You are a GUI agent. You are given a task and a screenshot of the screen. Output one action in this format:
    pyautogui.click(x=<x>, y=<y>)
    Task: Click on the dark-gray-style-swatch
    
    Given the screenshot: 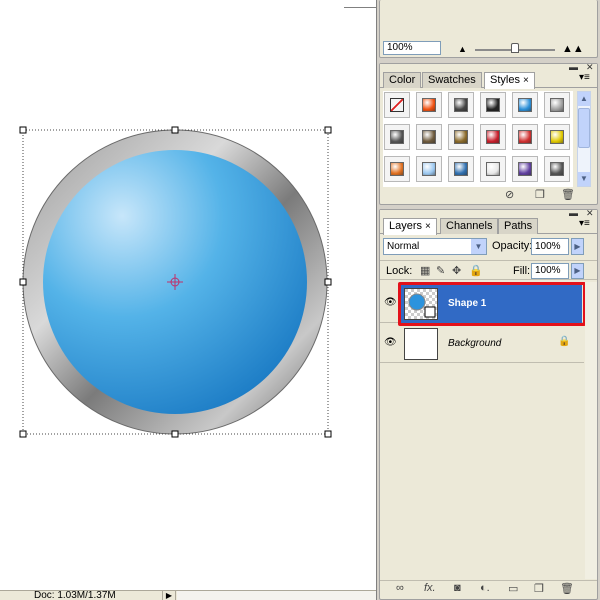 What is the action you would take?
    pyautogui.click(x=461, y=105)
    